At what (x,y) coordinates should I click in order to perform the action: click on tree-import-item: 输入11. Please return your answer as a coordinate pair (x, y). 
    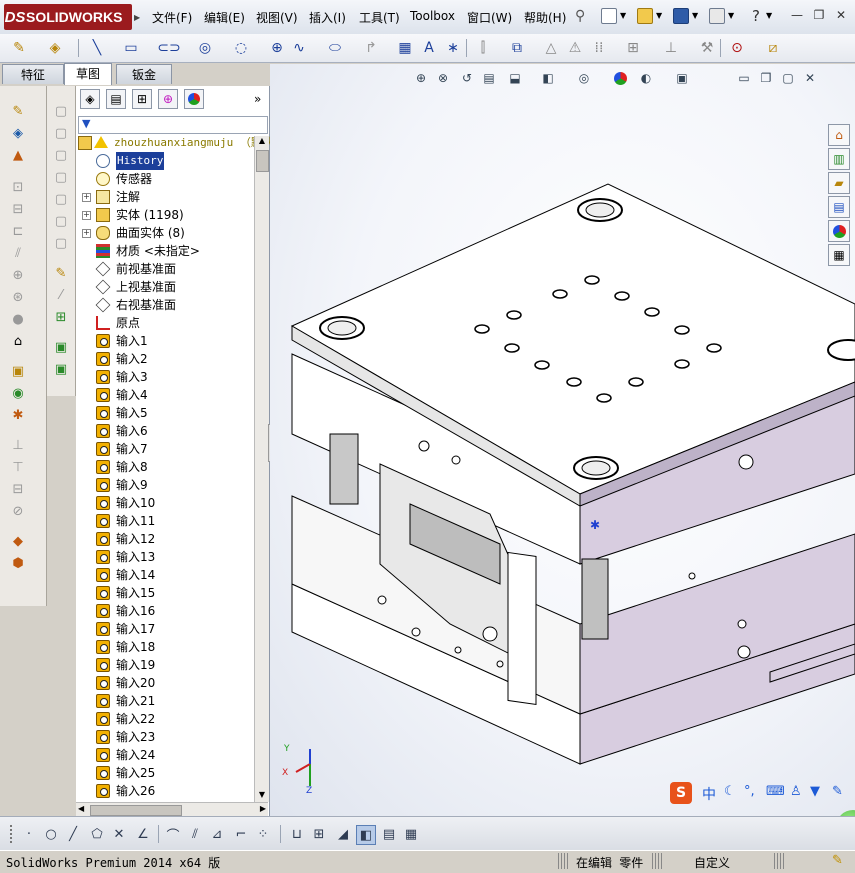
    Looking at the image, I should click on (165, 521).